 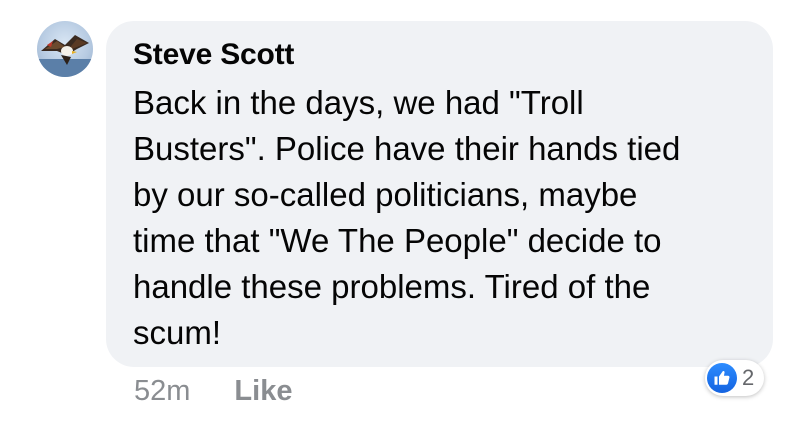 I want to click on eagle-icon, so click(x=65, y=56).